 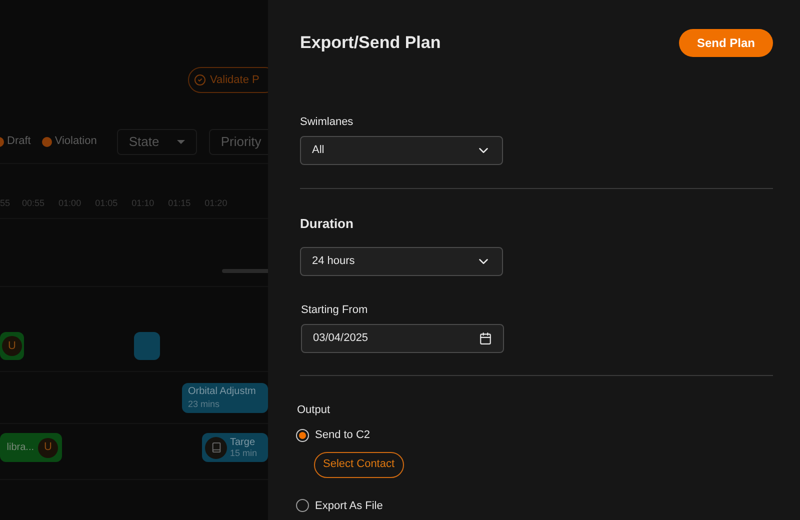 What do you see at coordinates (225, 398) in the screenshot?
I see `timeline-event: Orbital Adjustm 23 mins` at bounding box center [225, 398].